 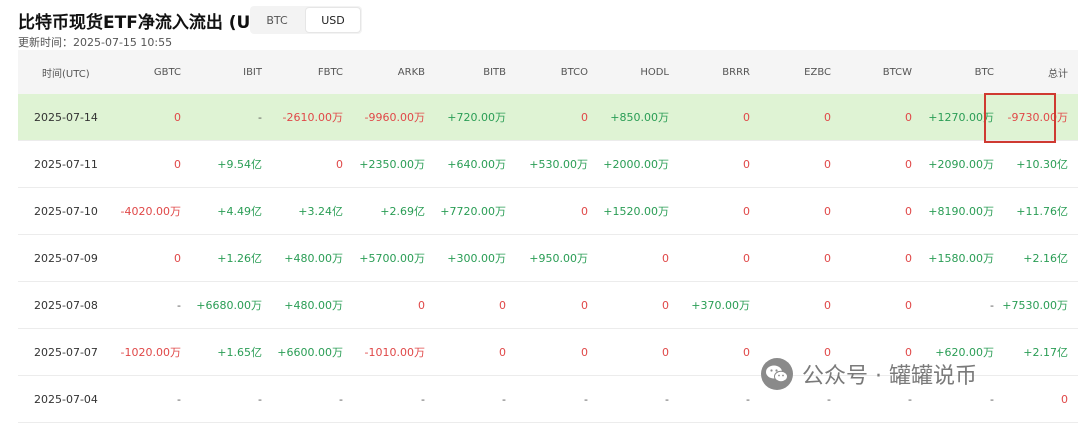 What do you see at coordinates (330, 72) in the screenshot?
I see `column-header-fbtc: FBTC` at bounding box center [330, 72].